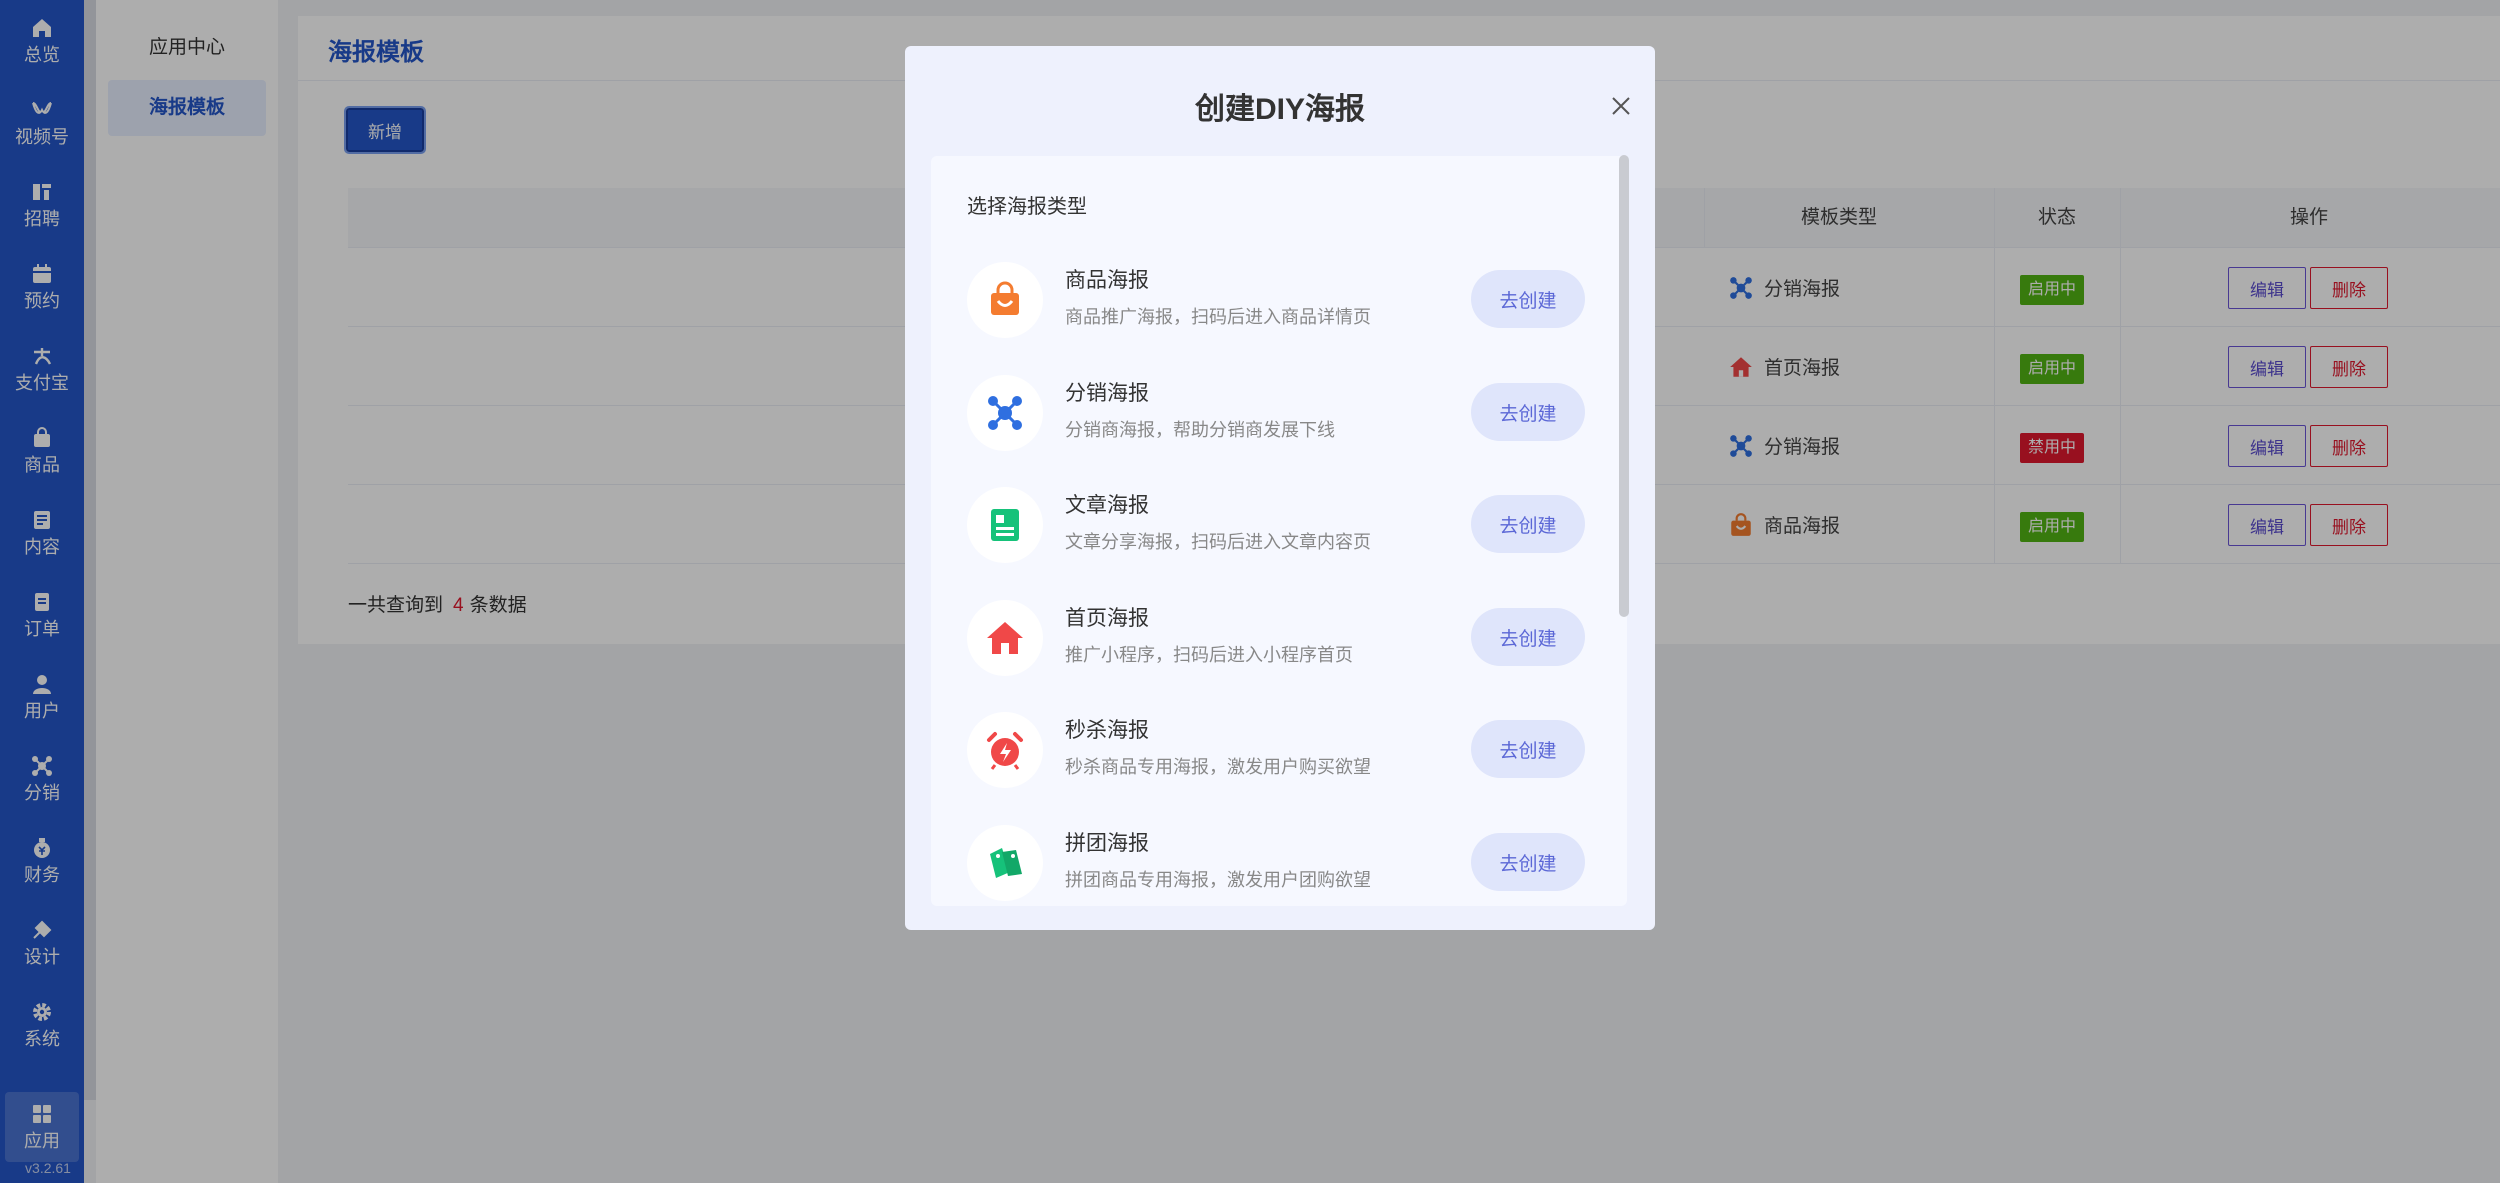  What do you see at coordinates (1027, 207) in the screenshot?
I see `section-label: 选择海报类型` at bounding box center [1027, 207].